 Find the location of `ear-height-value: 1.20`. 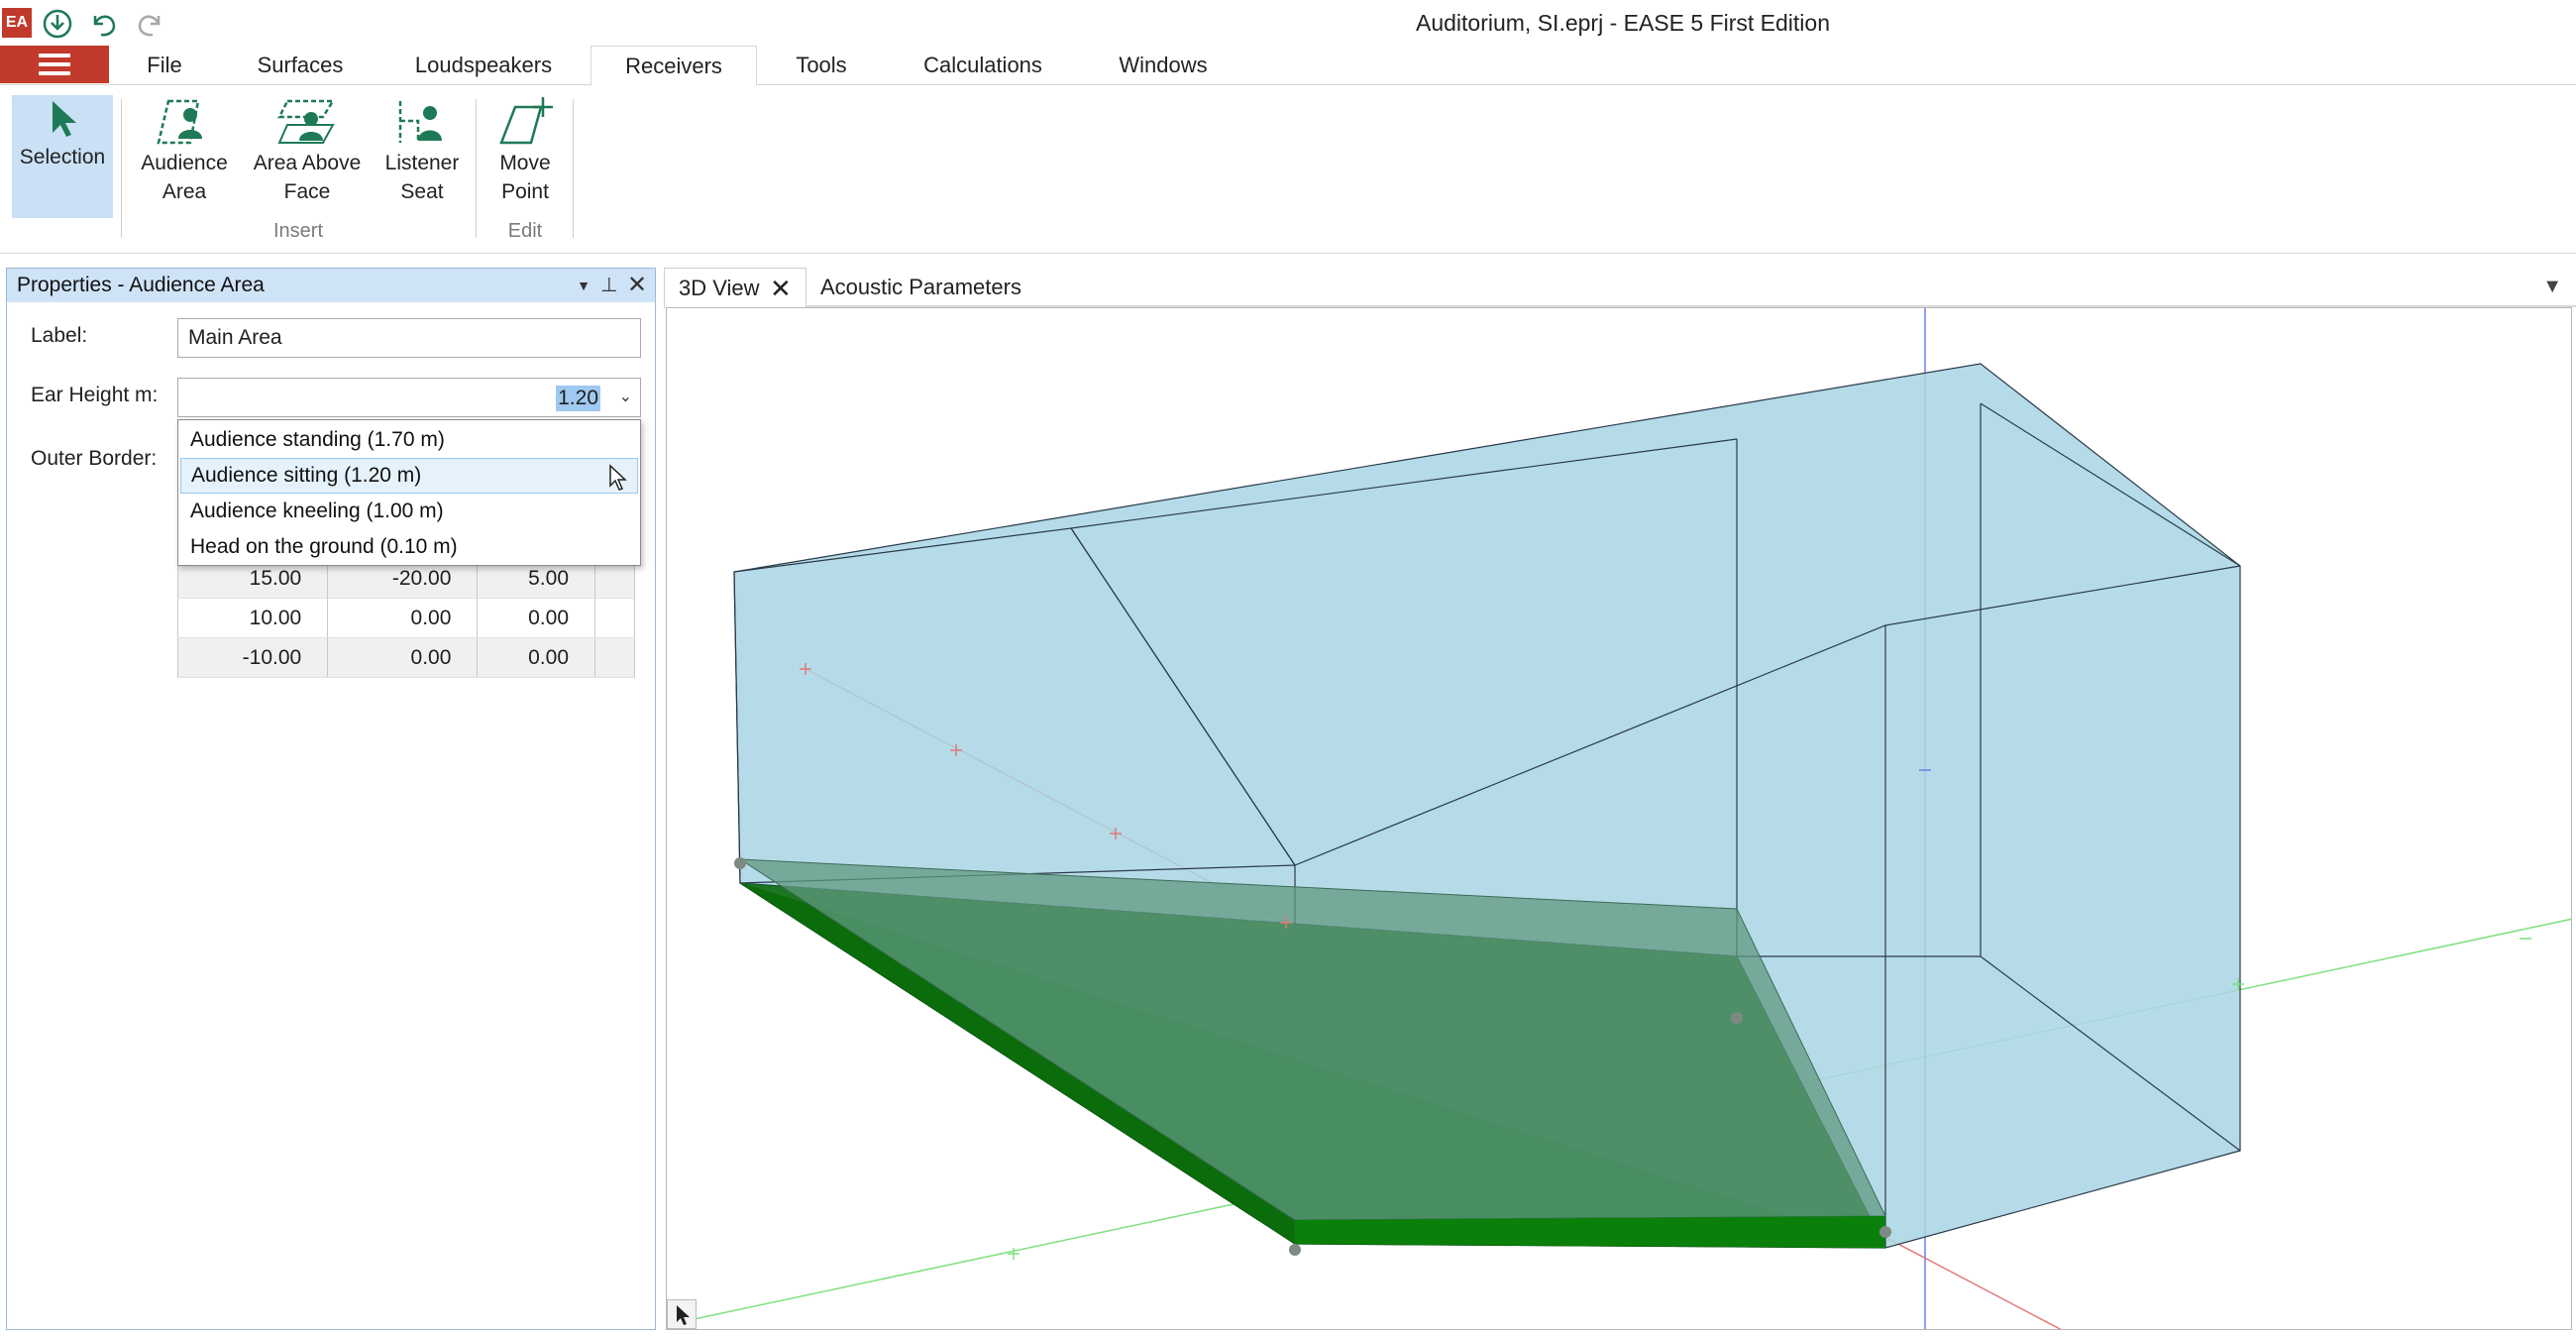

ear-height-value: 1.20 is located at coordinates (578, 399).